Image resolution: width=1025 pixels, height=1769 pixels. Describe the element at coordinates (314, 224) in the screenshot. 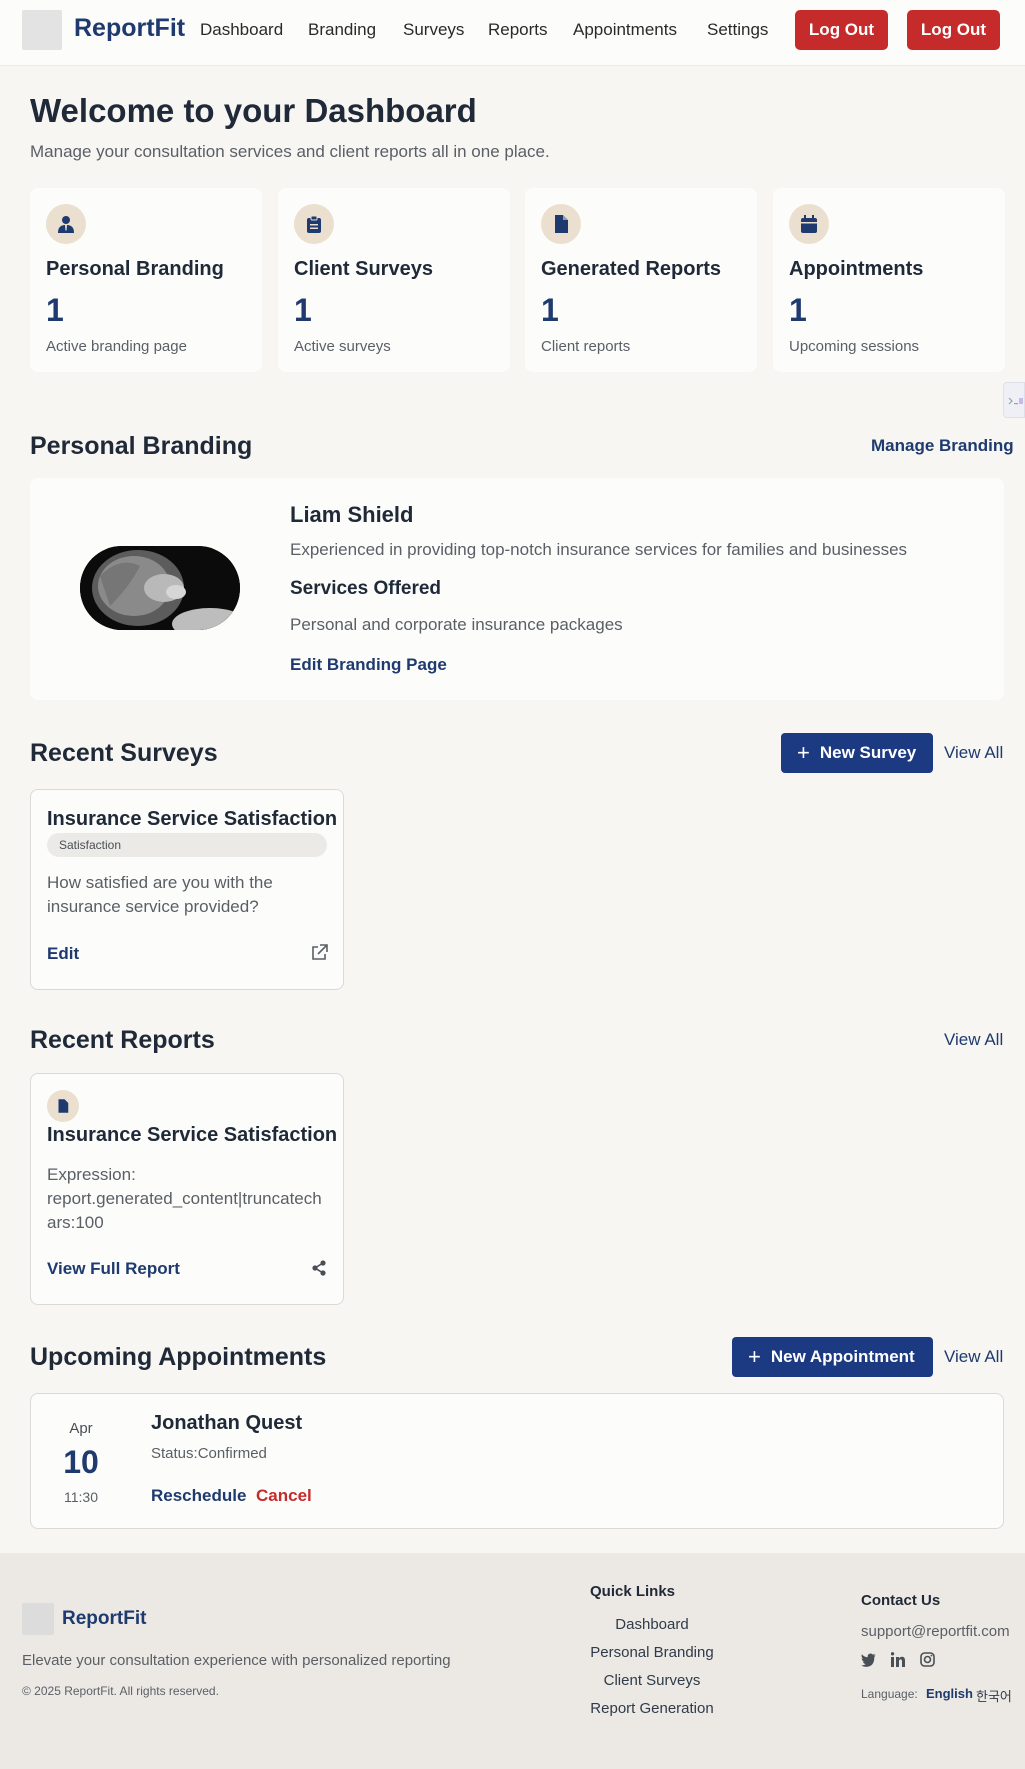

I see `clipboard-icon` at that location.